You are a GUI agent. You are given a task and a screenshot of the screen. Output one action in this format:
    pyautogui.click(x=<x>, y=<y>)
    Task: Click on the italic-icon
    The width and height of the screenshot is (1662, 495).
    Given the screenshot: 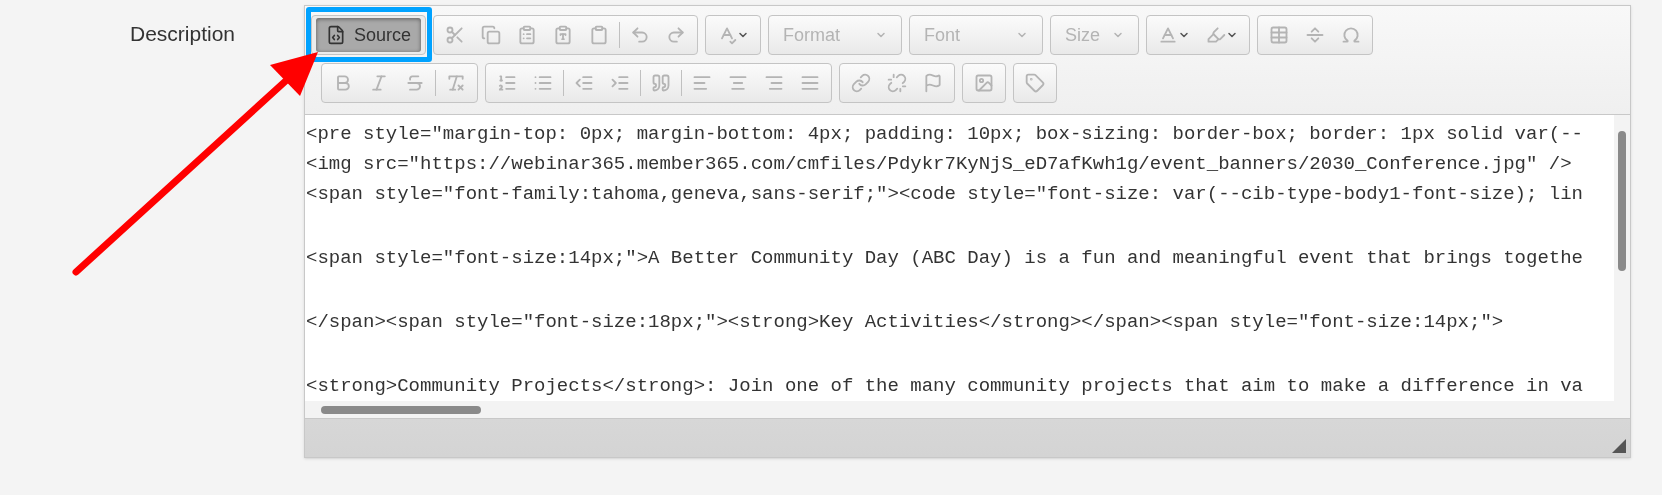 What is the action you would take?
    pyautogui.click(x=379, y=83)
    